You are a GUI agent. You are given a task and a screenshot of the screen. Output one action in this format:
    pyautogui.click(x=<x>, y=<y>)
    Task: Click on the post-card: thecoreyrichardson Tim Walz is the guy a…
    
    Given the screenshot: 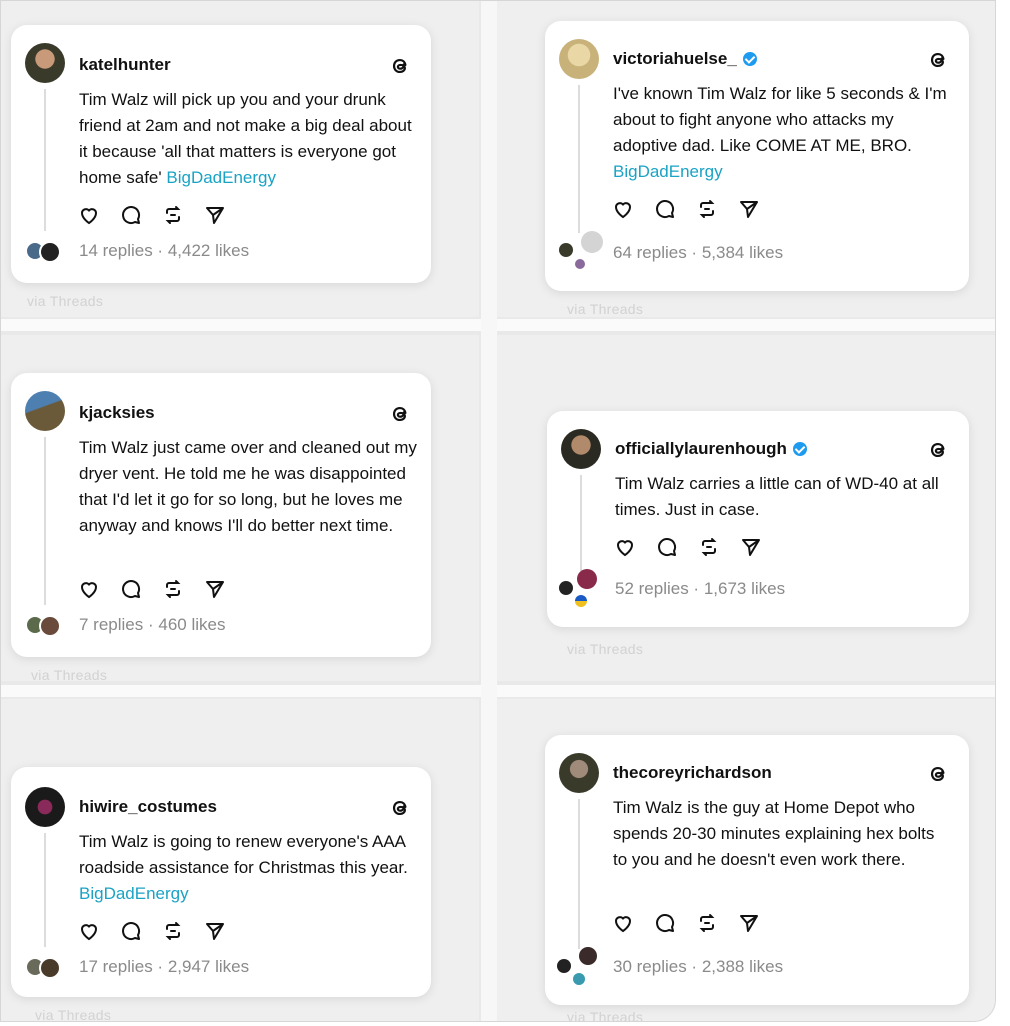 What is the action you would take?
    pyautogui.click(x=757, y=870)
    